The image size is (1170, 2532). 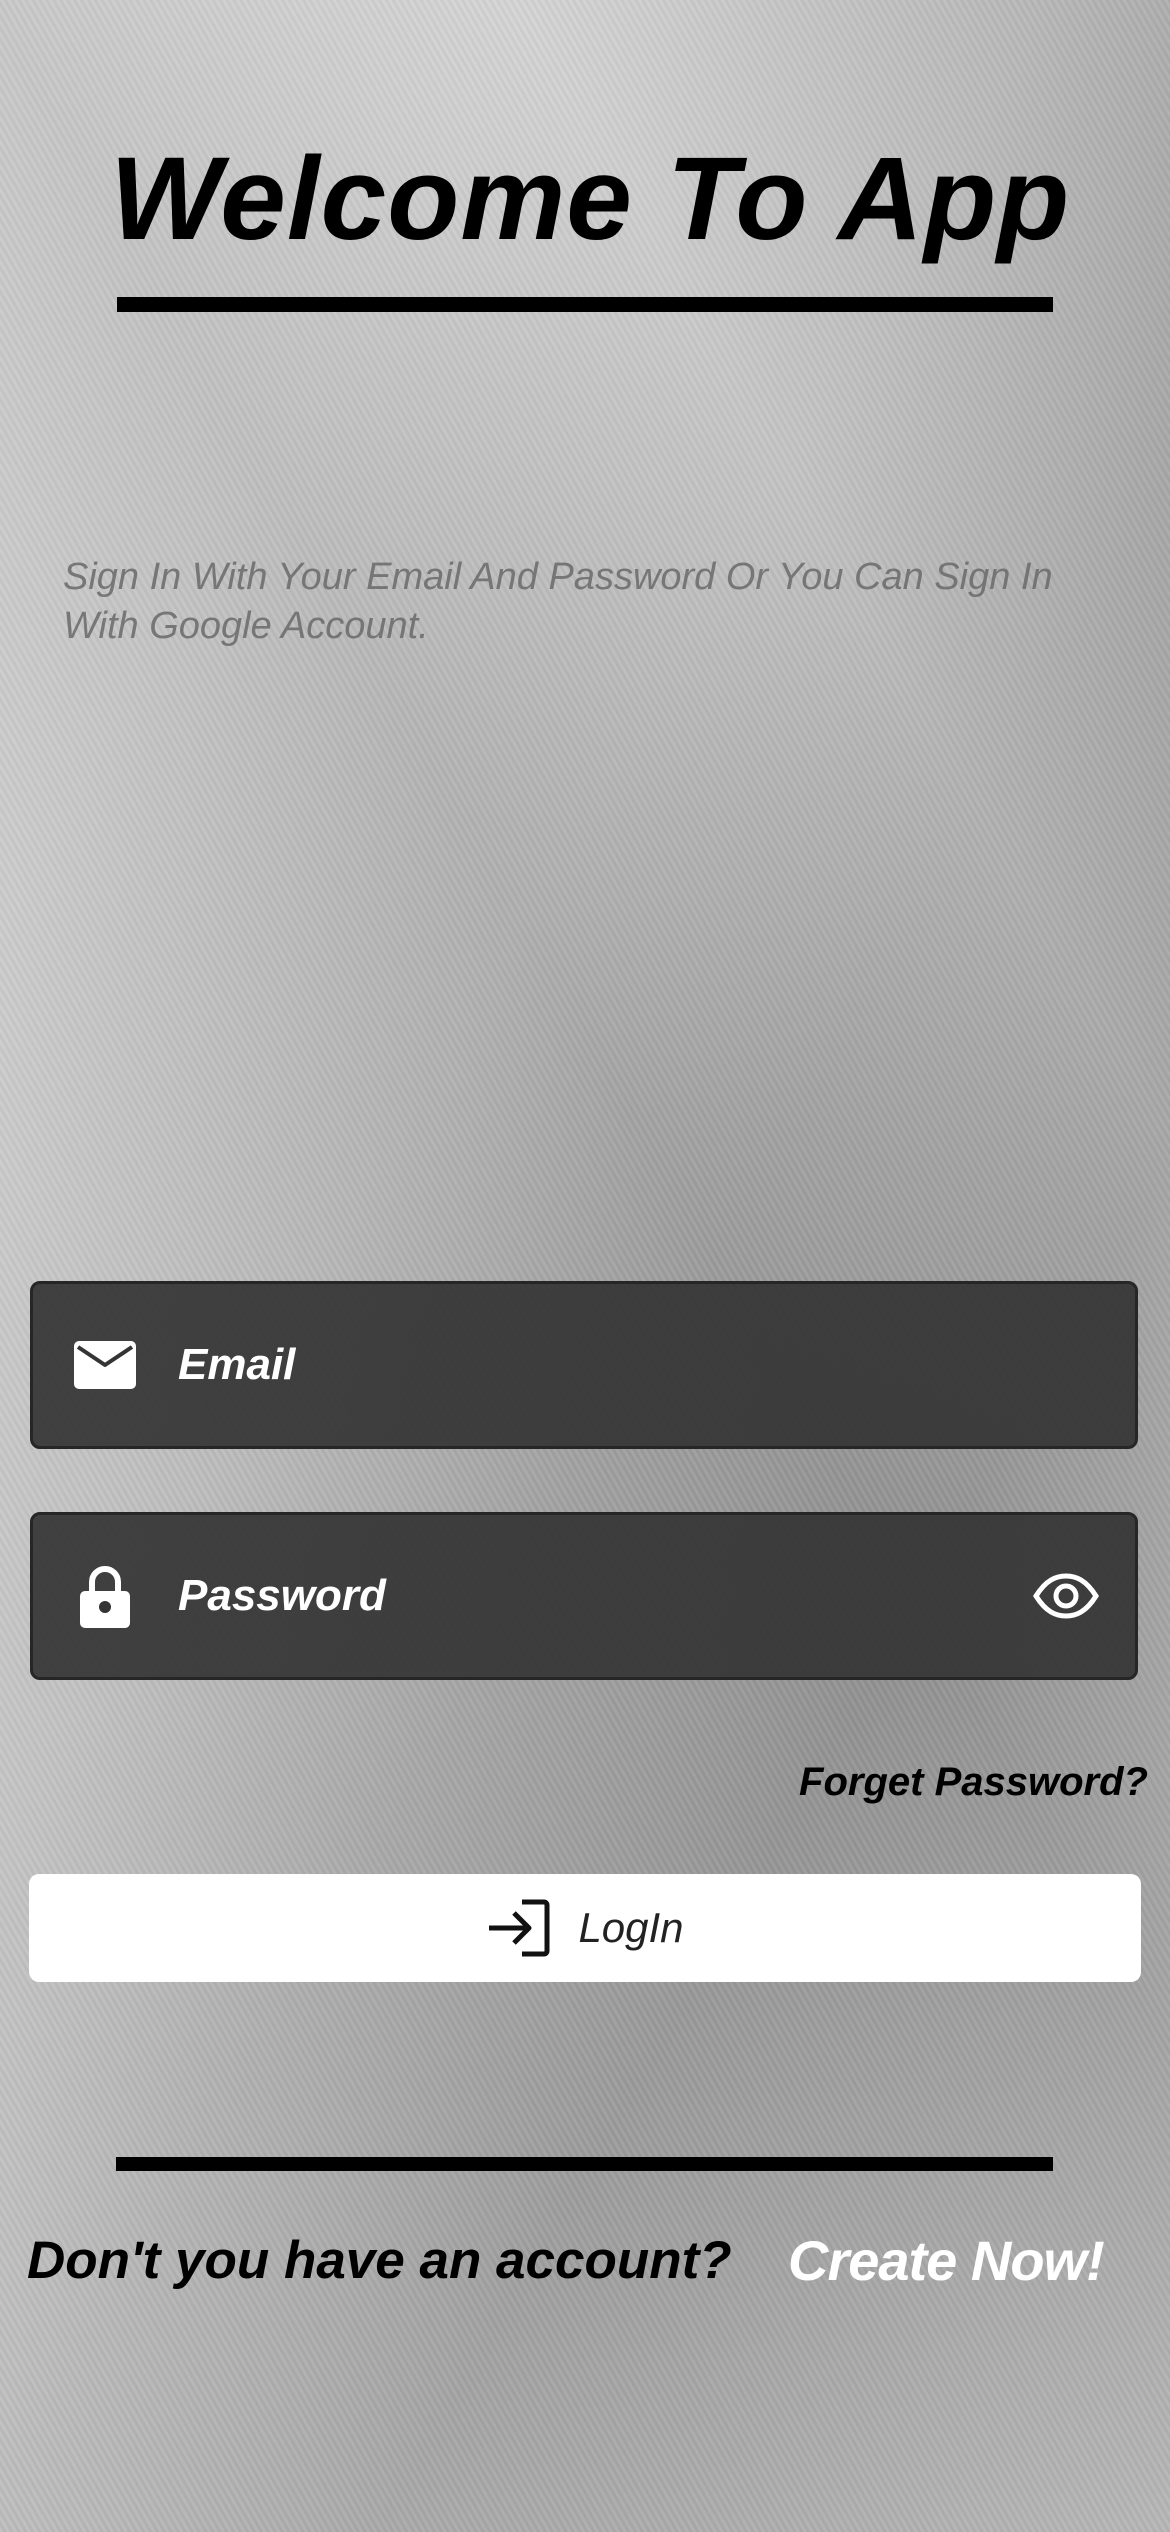 I want to click on eye-icon, so click(x=1066, y=1596).